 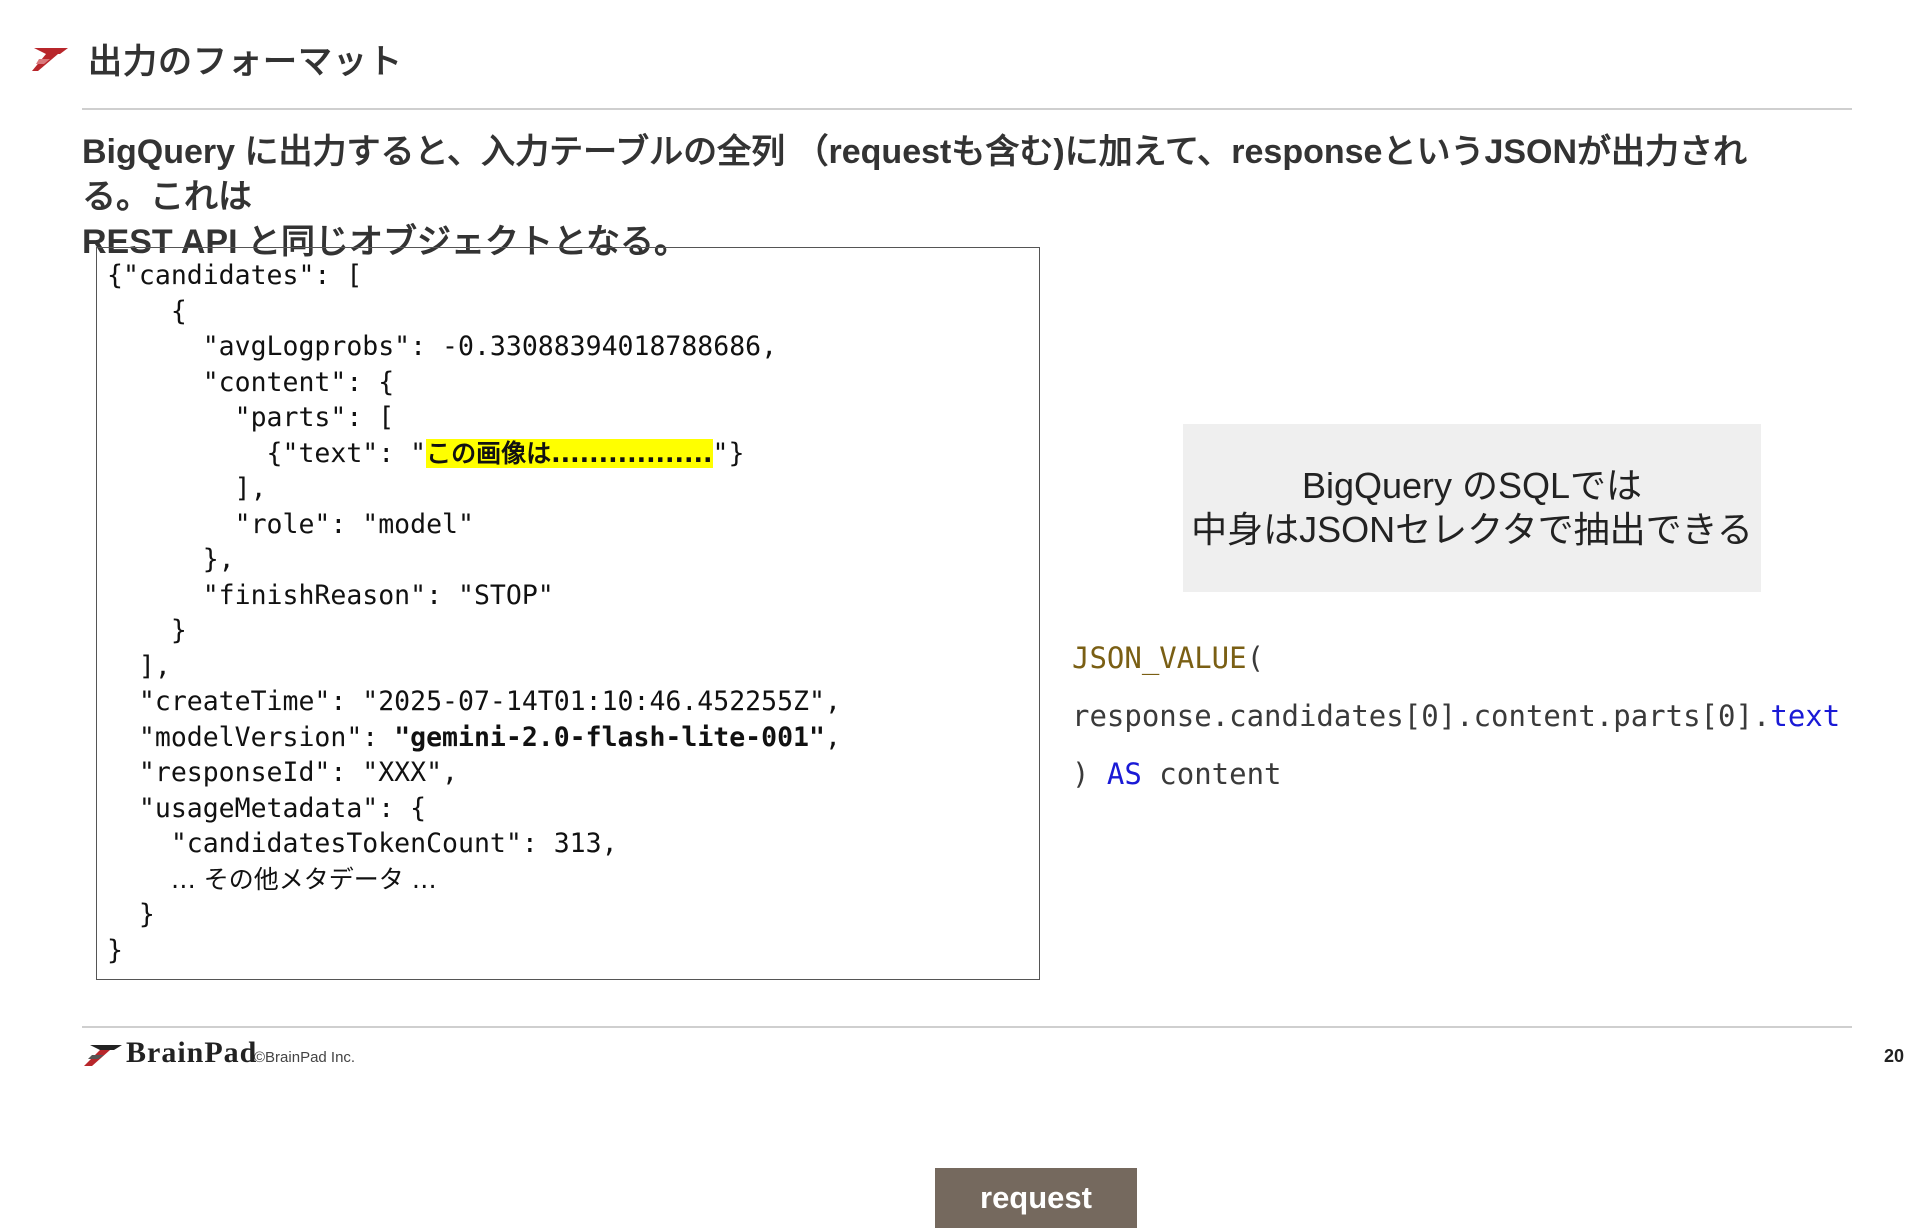 What do you see at coordinates (1421, 716) in the screenshot?
I see `sql-text: response.candidates[0].content.parts[0].` at bounding box center [1421, 716].